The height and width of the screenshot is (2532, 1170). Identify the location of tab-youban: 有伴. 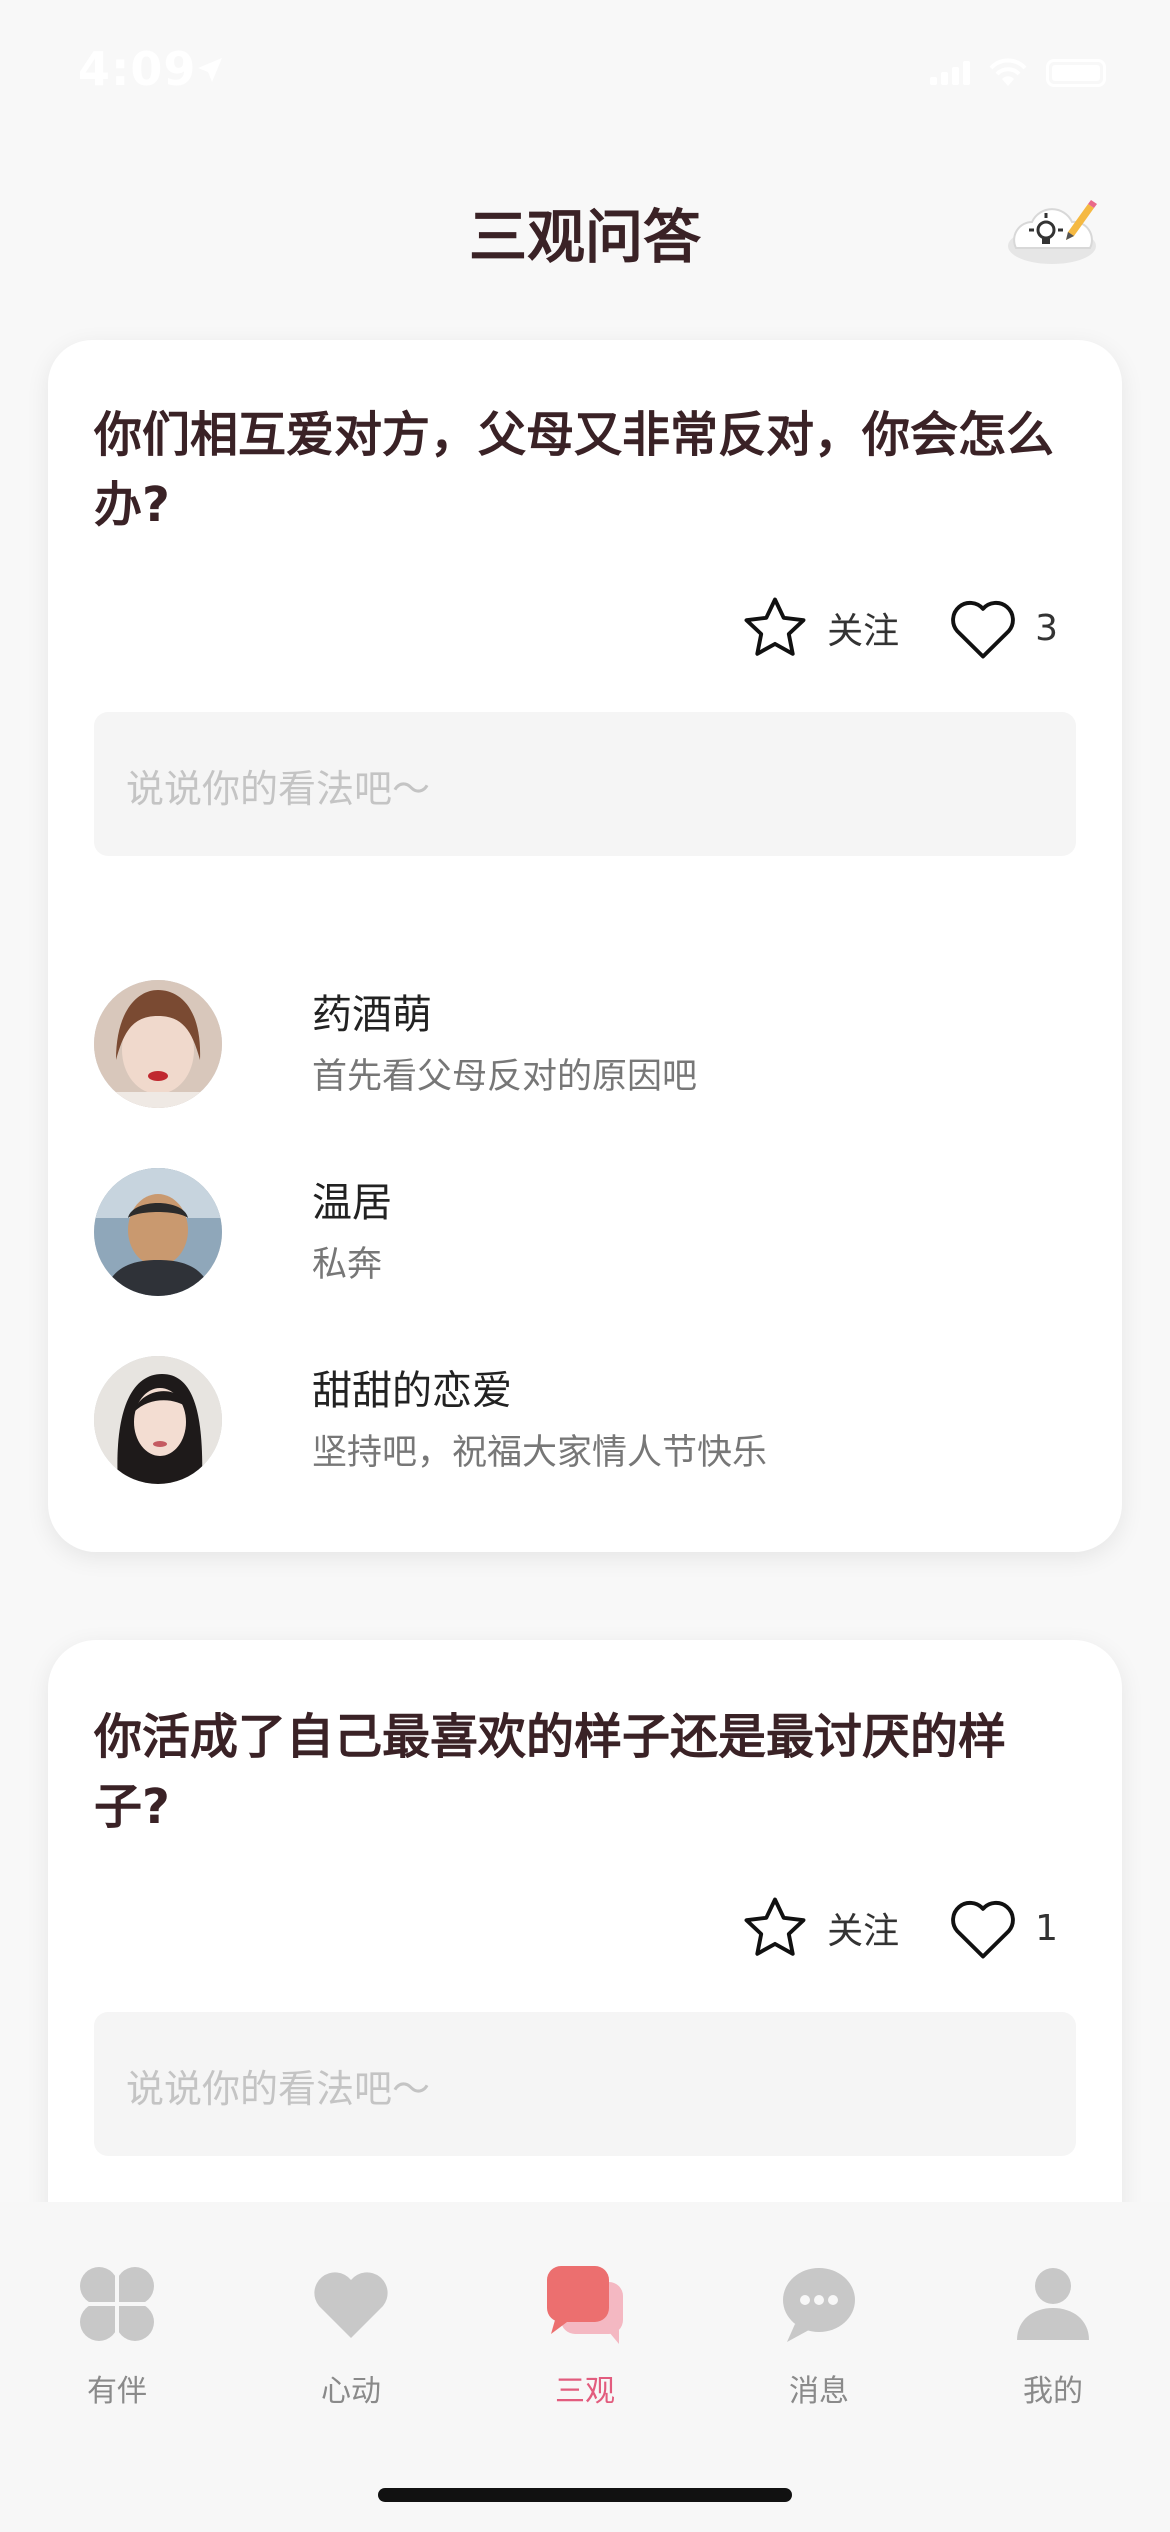
(117, 2336).